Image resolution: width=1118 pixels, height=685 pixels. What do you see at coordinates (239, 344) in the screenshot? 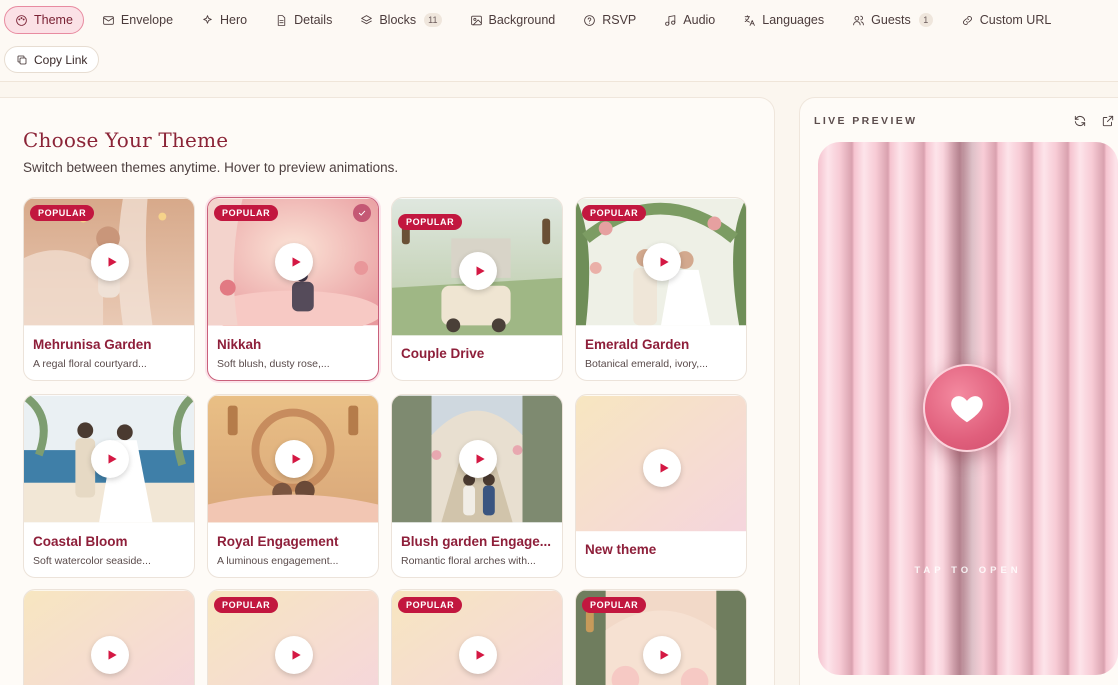
I see `theme-name: Nikkah` at bounding box center [239, 344].